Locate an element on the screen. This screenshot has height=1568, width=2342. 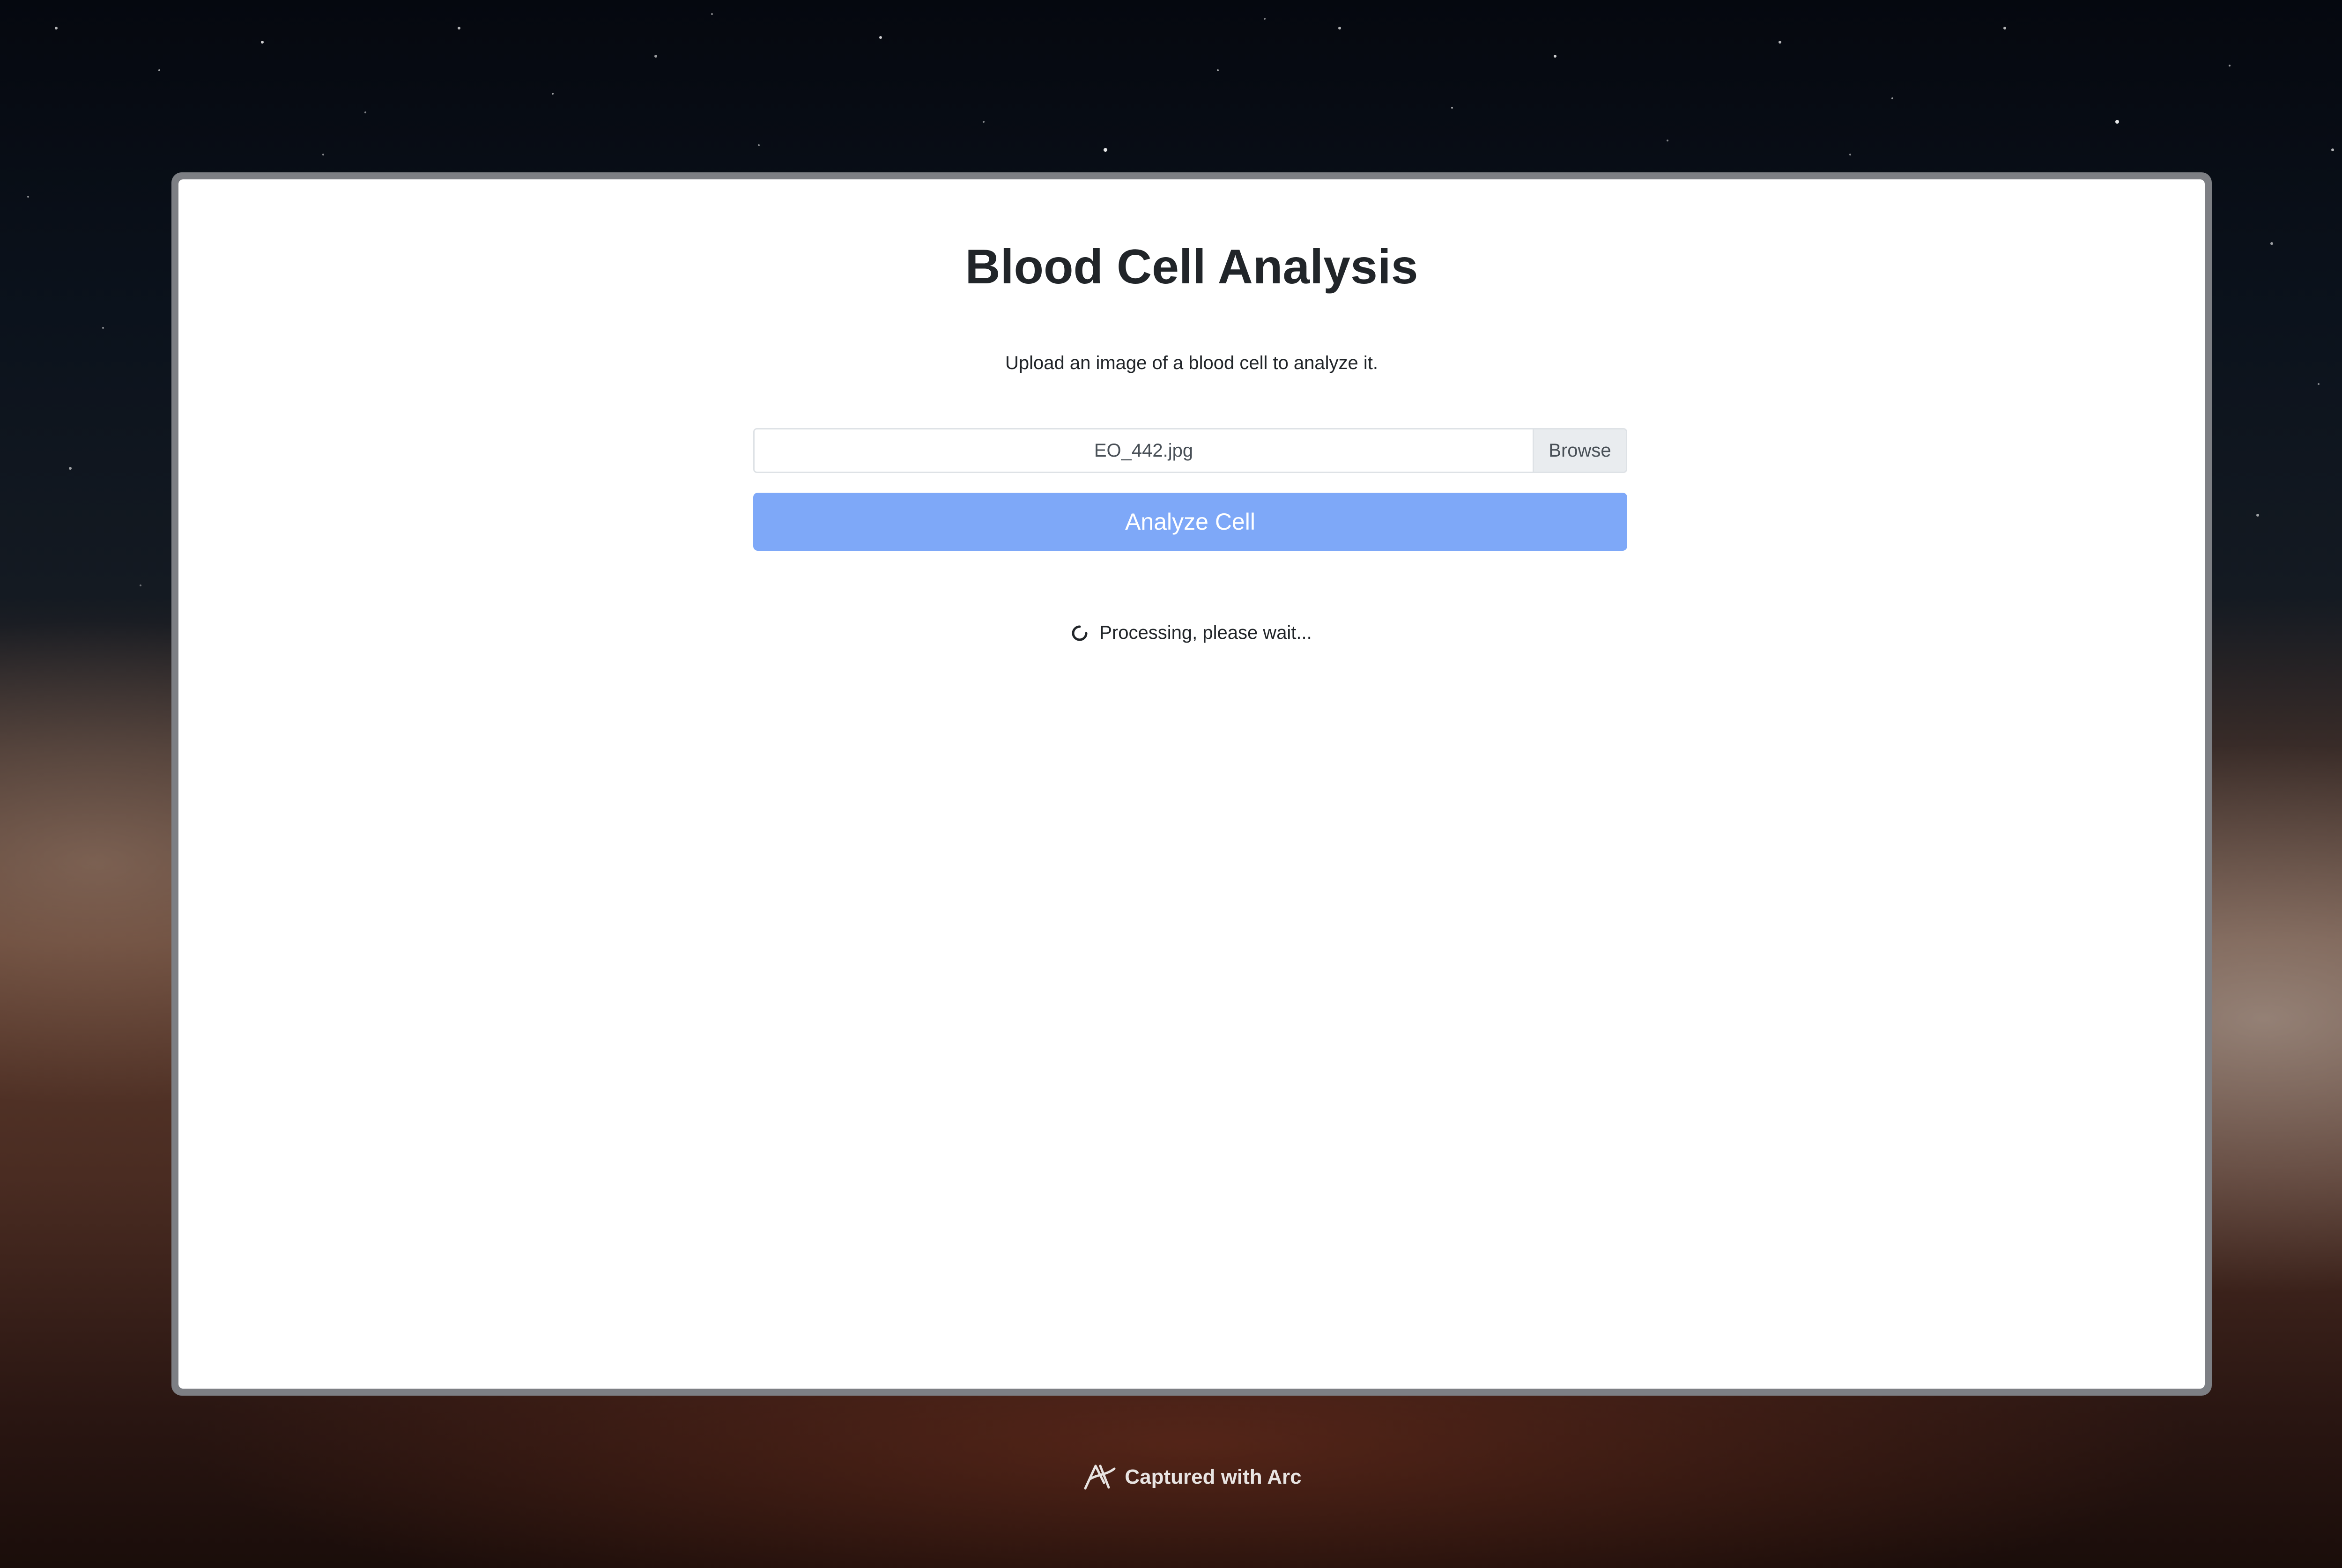
captured-with-arc: Captured with Arc is located at coordinates (1171, 1477).